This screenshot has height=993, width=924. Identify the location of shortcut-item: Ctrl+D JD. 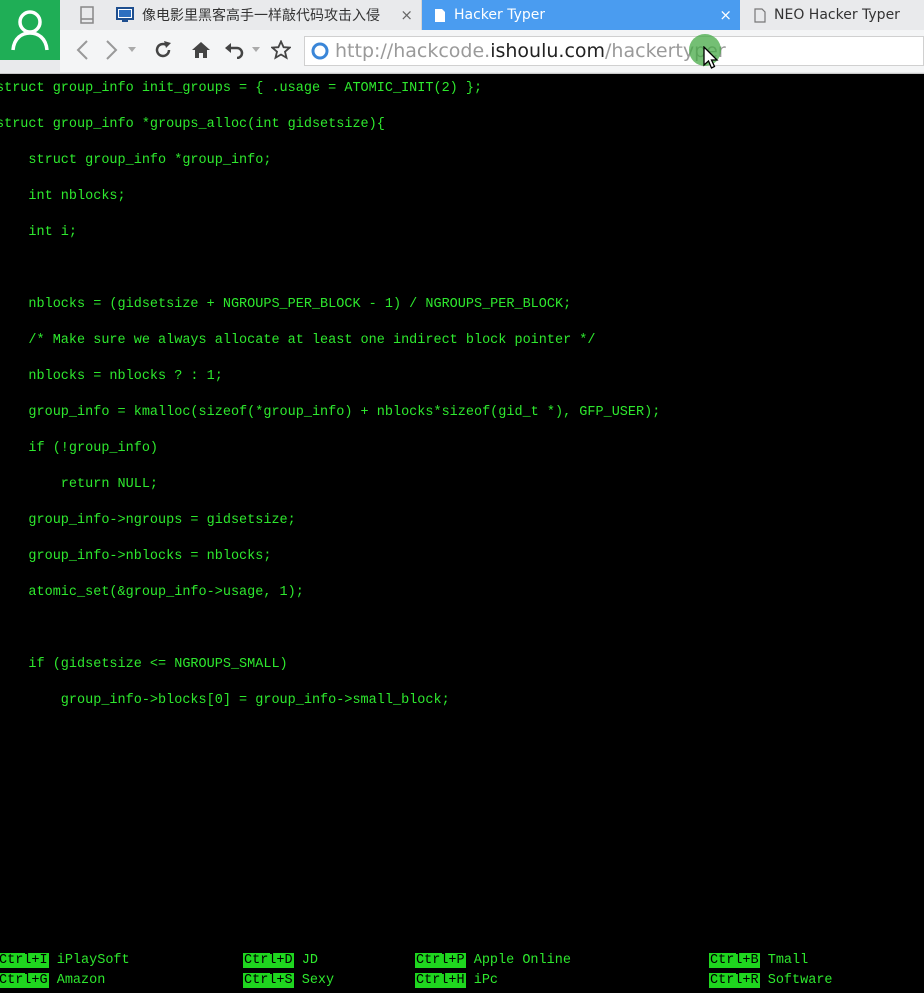
(280, 961).